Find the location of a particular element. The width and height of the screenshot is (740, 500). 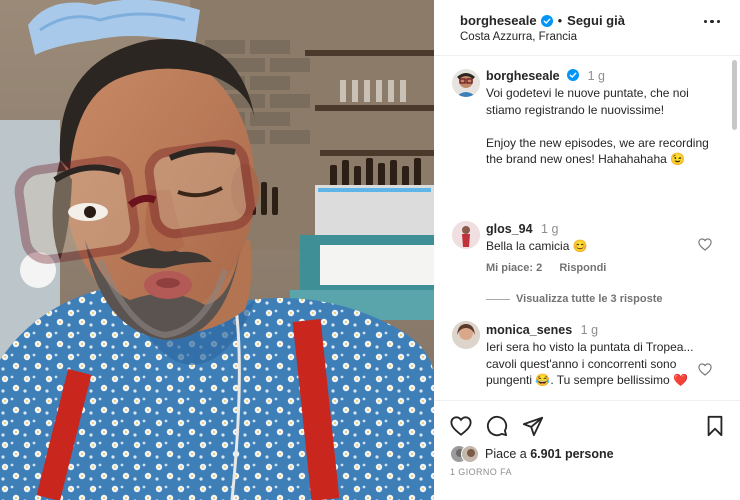

caption-username: borgheseale is located at coordinates (523, 76).